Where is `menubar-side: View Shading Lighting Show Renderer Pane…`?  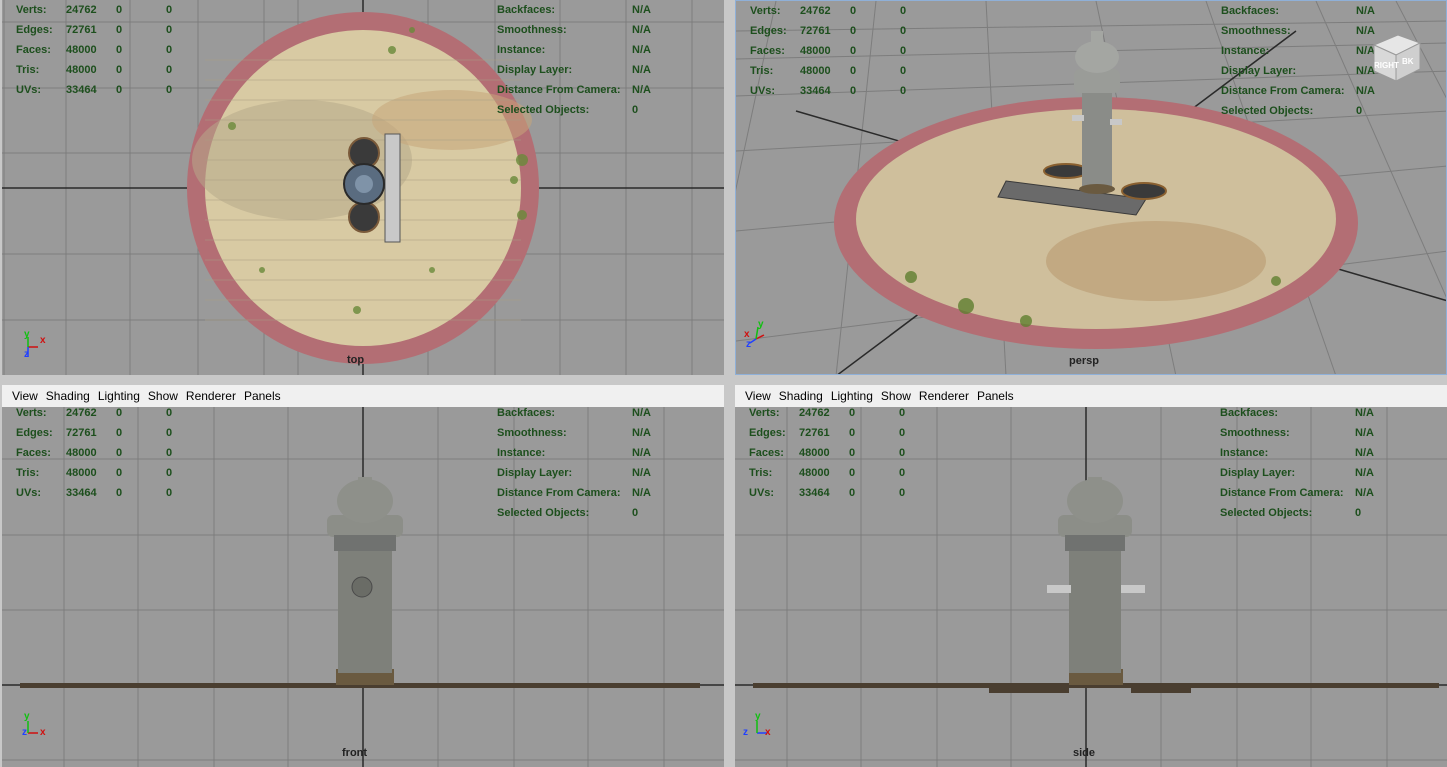
menubar-side: View Shading Lighting Show Renderer Pane… is located at coordinates (1091, 396).